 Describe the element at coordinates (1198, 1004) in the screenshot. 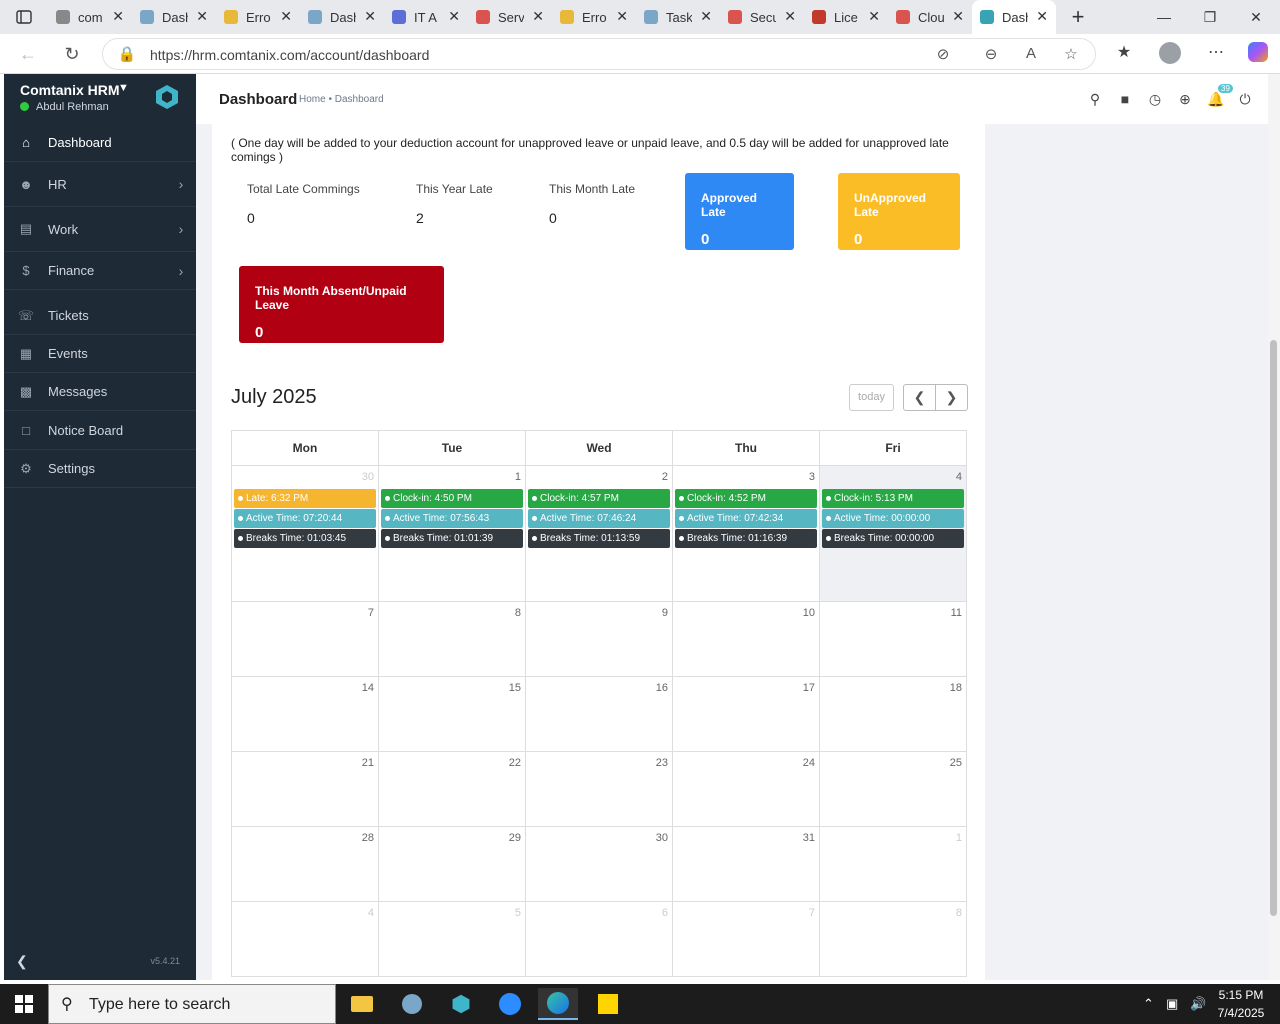

I see `volume-icon: 🔊` at that location.